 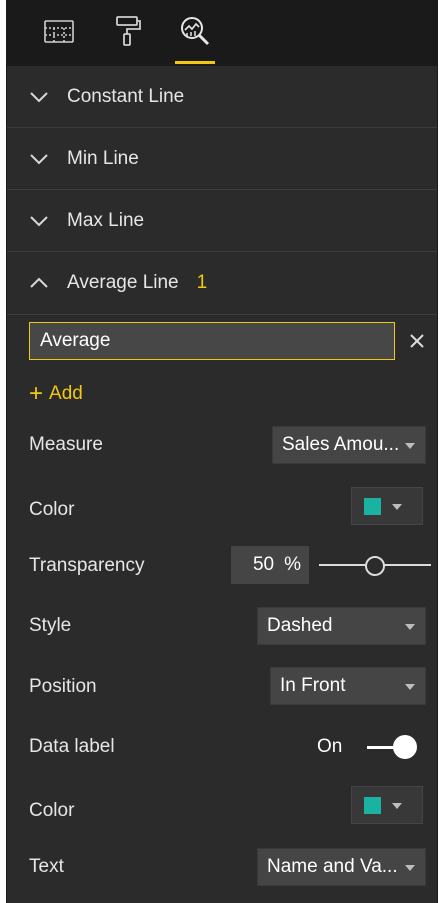 I want to click on position-value: In Front, so click(x=313, y=685).